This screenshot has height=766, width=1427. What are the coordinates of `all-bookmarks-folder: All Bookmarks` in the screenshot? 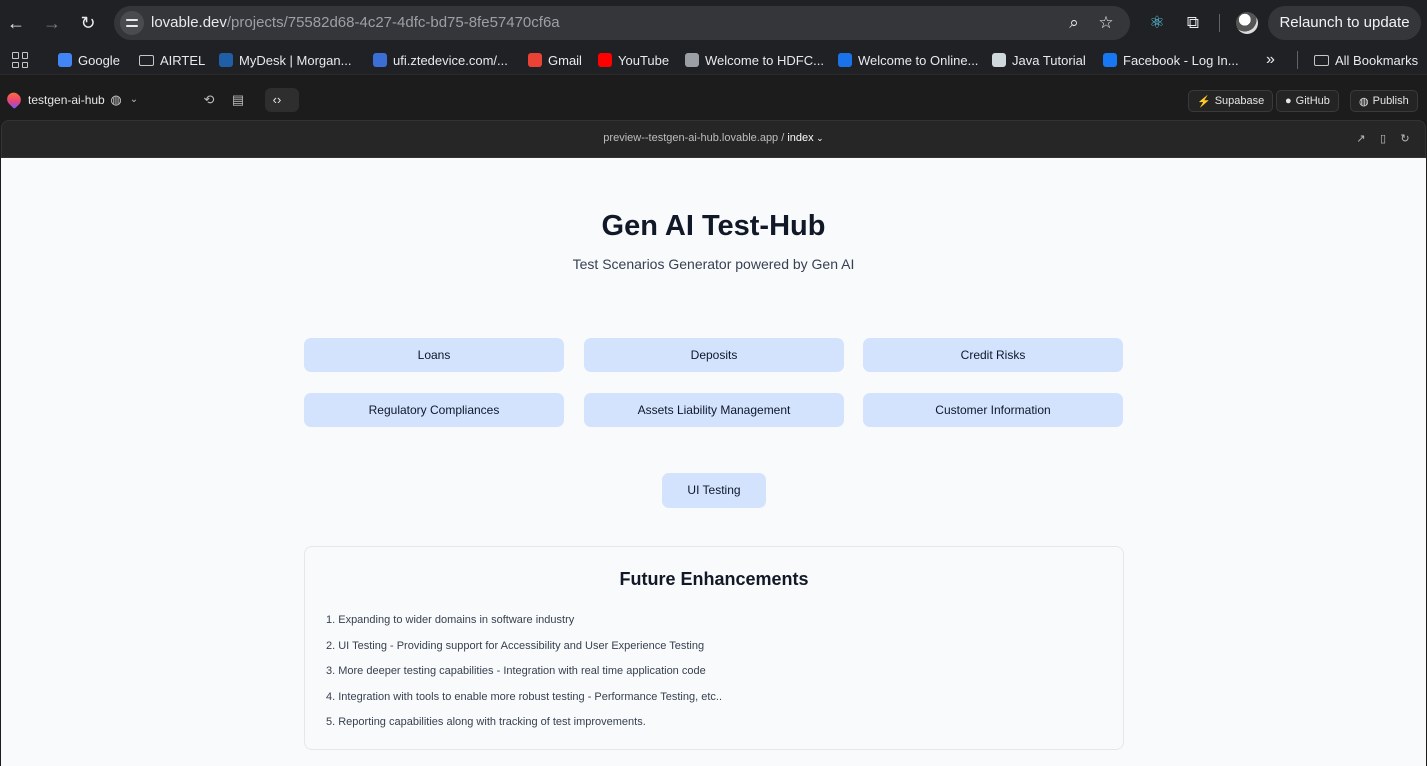 It's located at (1366, 60).